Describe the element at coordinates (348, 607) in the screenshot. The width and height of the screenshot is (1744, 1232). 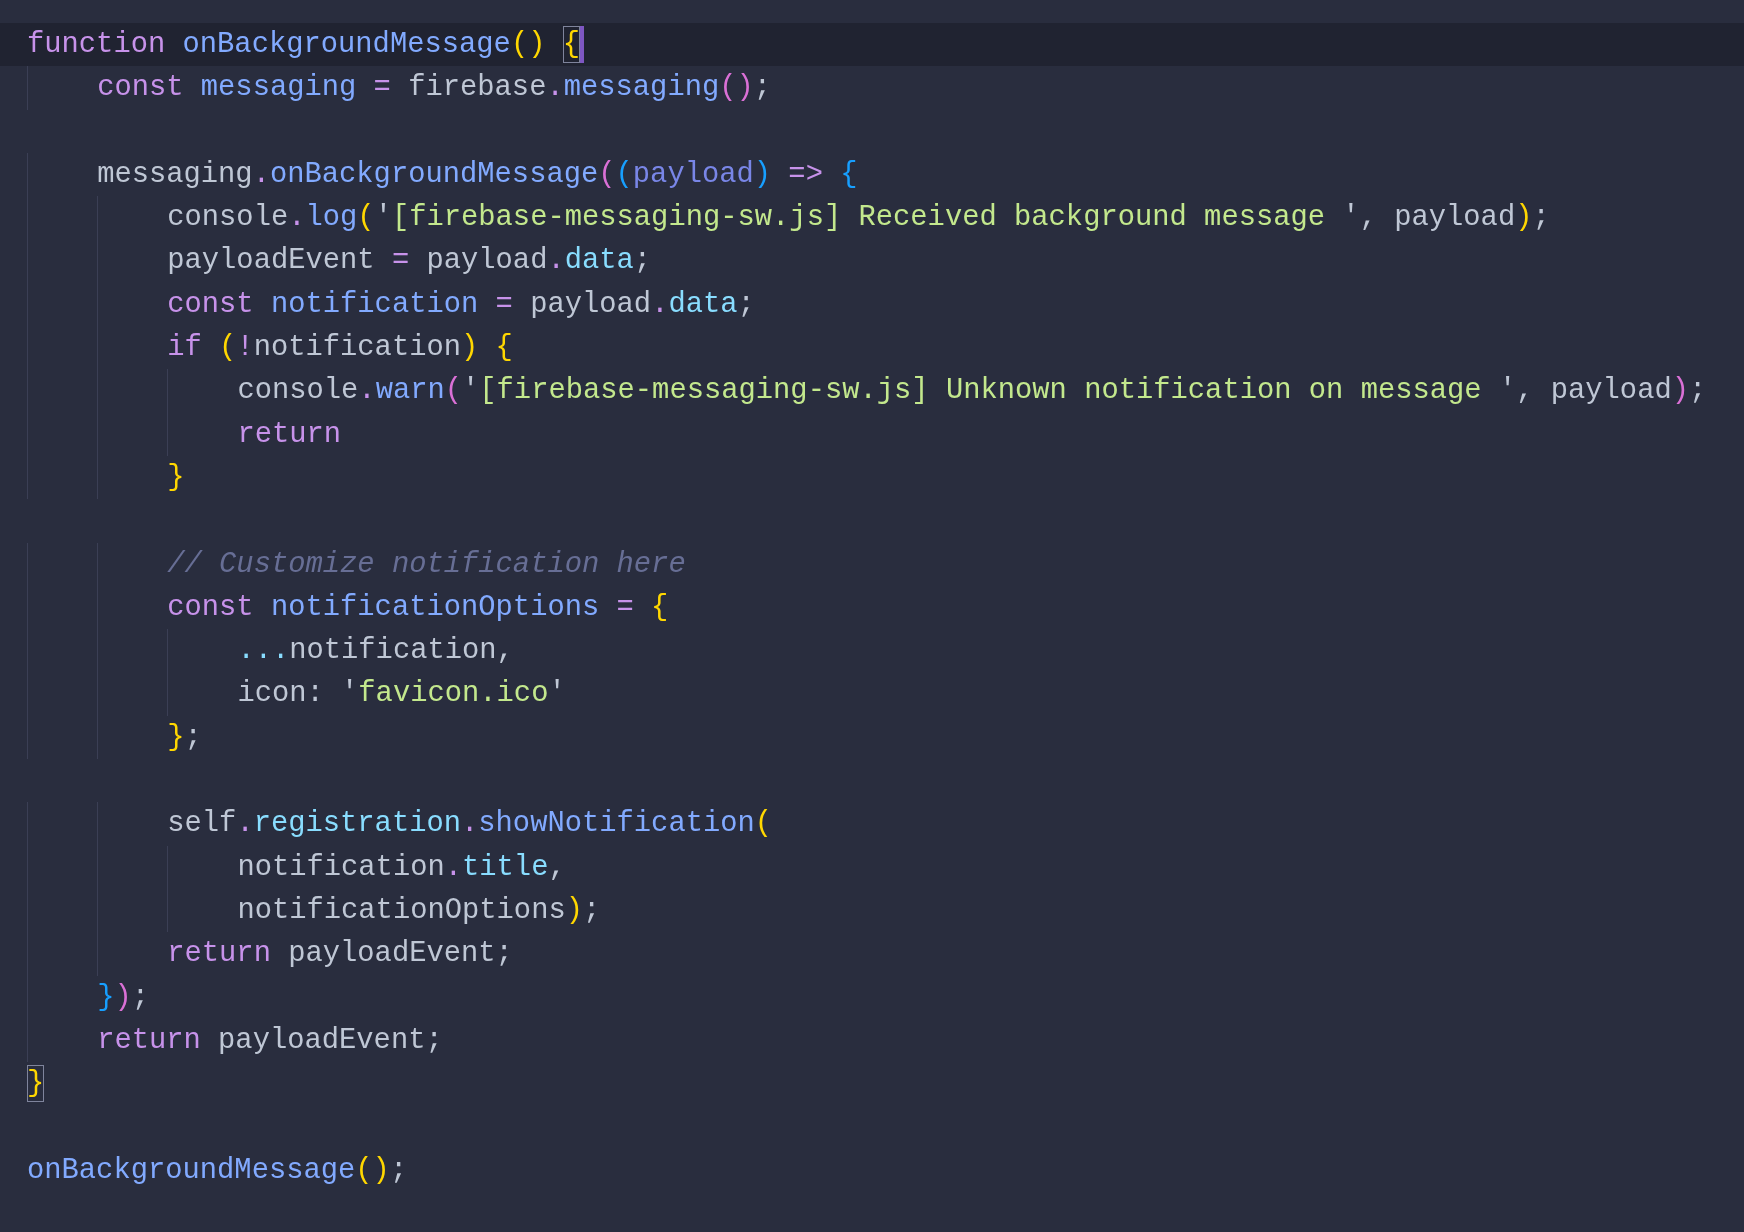
I see `code-line: const notificationOptions = {` at that location.